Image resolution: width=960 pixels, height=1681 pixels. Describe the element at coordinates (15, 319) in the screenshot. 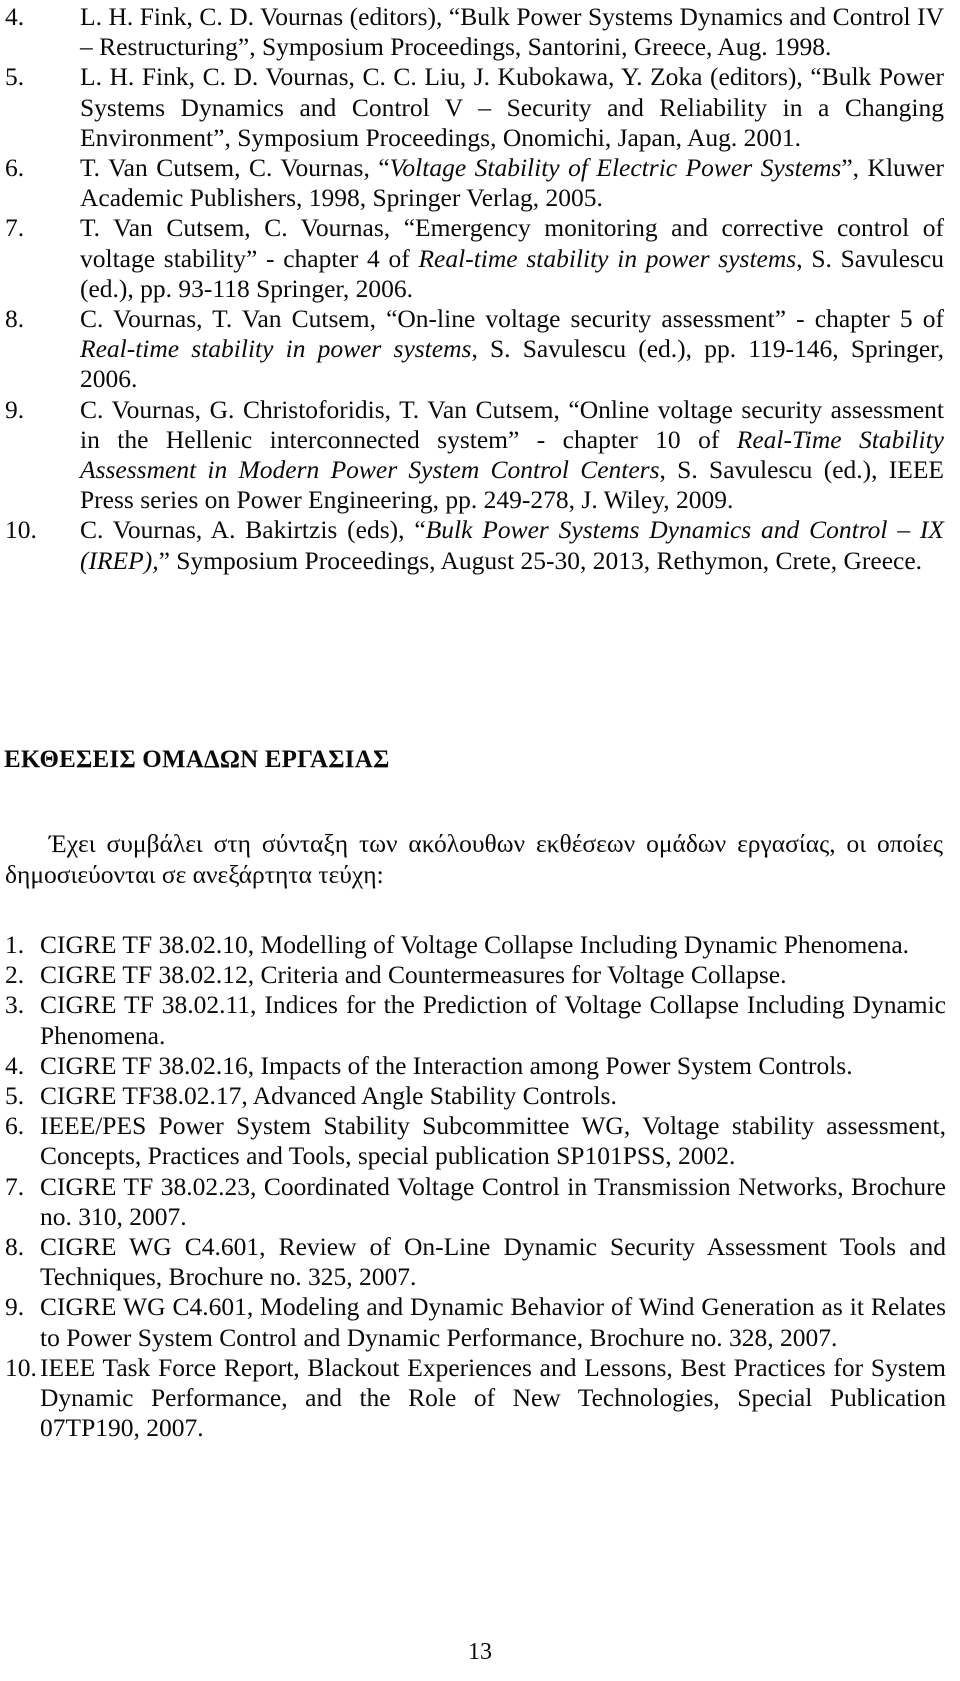

I see `reference-number: 8.` at that location.